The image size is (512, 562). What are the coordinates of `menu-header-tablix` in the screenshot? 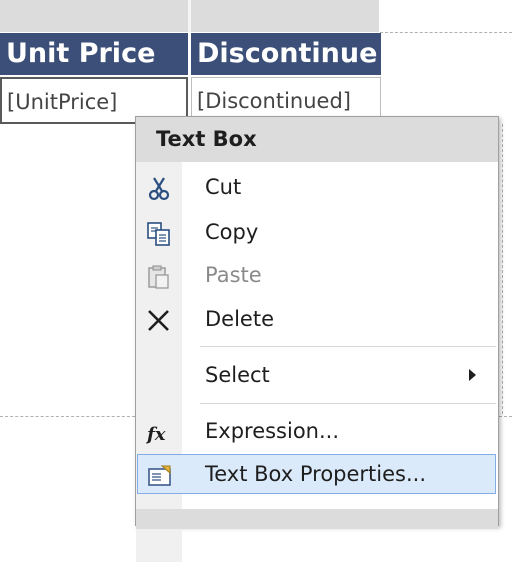 It's located at (317, 519).